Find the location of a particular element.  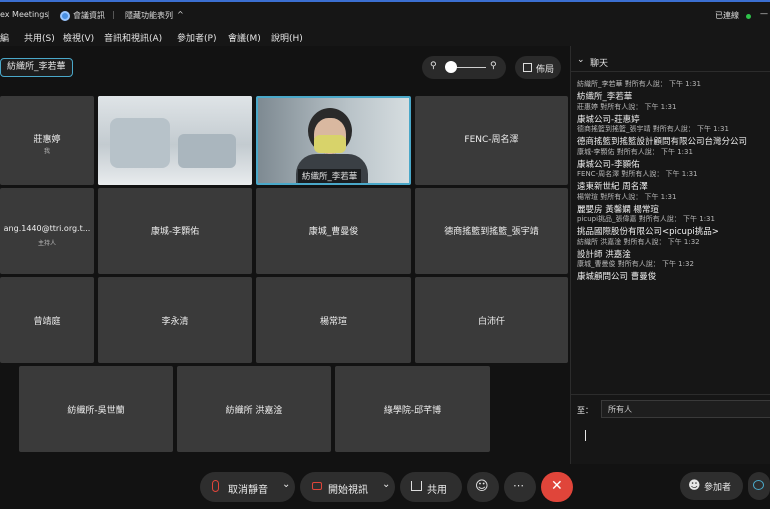

emoji-icon: ☺ is located at coordinates (482, 486).